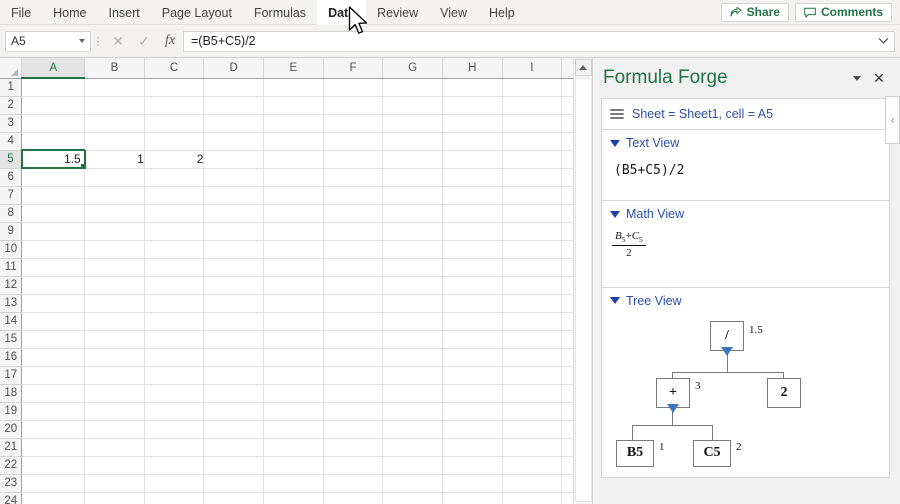  Describe the element at coordinates (293, 285) in the screenshot. I see `cell-e12` at that location.